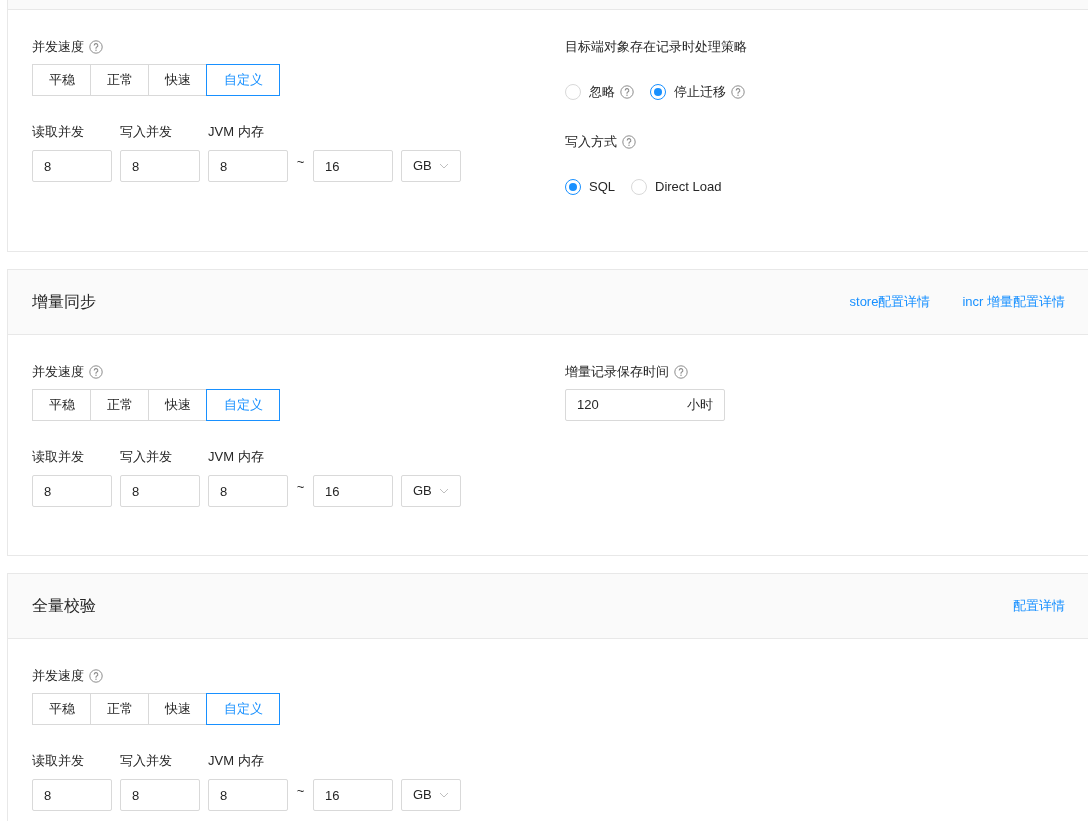 This screenshot has height=821, width=1088. What do you see at coordinates (64, 606) in the screenshot?
I see `section-title: 全量校验` at bounding box center [64, 606].